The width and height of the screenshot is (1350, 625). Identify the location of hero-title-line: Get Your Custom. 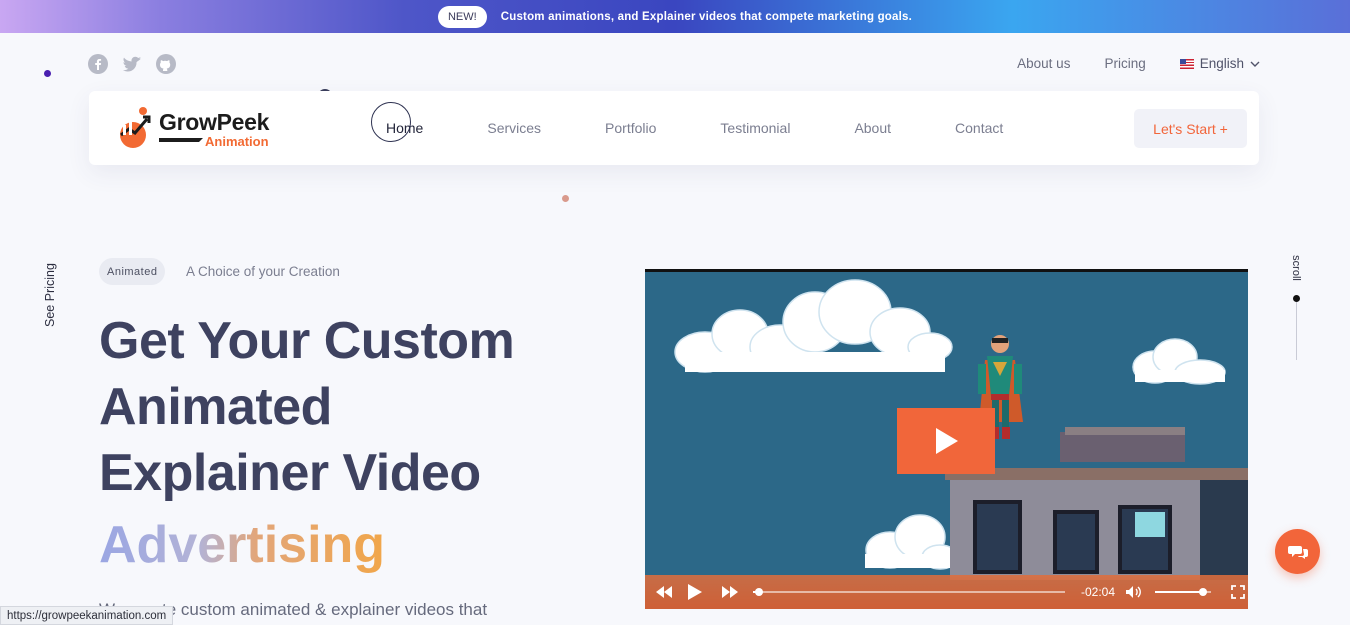
(307, 341).